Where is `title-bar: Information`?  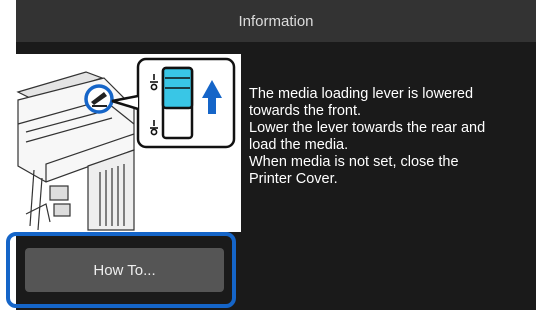 title-bar: Information is located at coordinates (276, 21).